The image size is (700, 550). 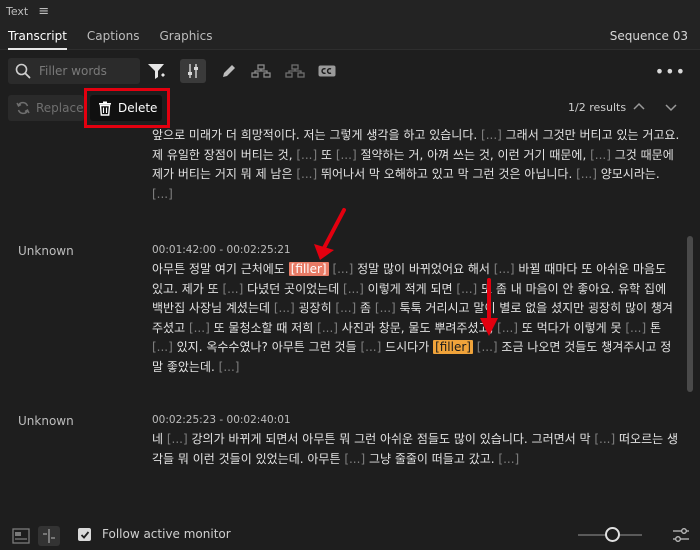 What do you see at coordinates (671, 107) in the screenshot?
I see `chevron-down-icon` at bounding box center [671, 107].